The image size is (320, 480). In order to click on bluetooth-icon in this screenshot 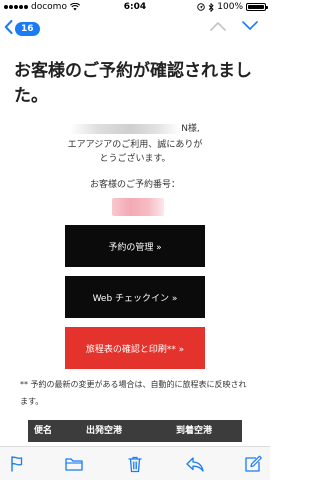, I will do `click(211, 7)`.